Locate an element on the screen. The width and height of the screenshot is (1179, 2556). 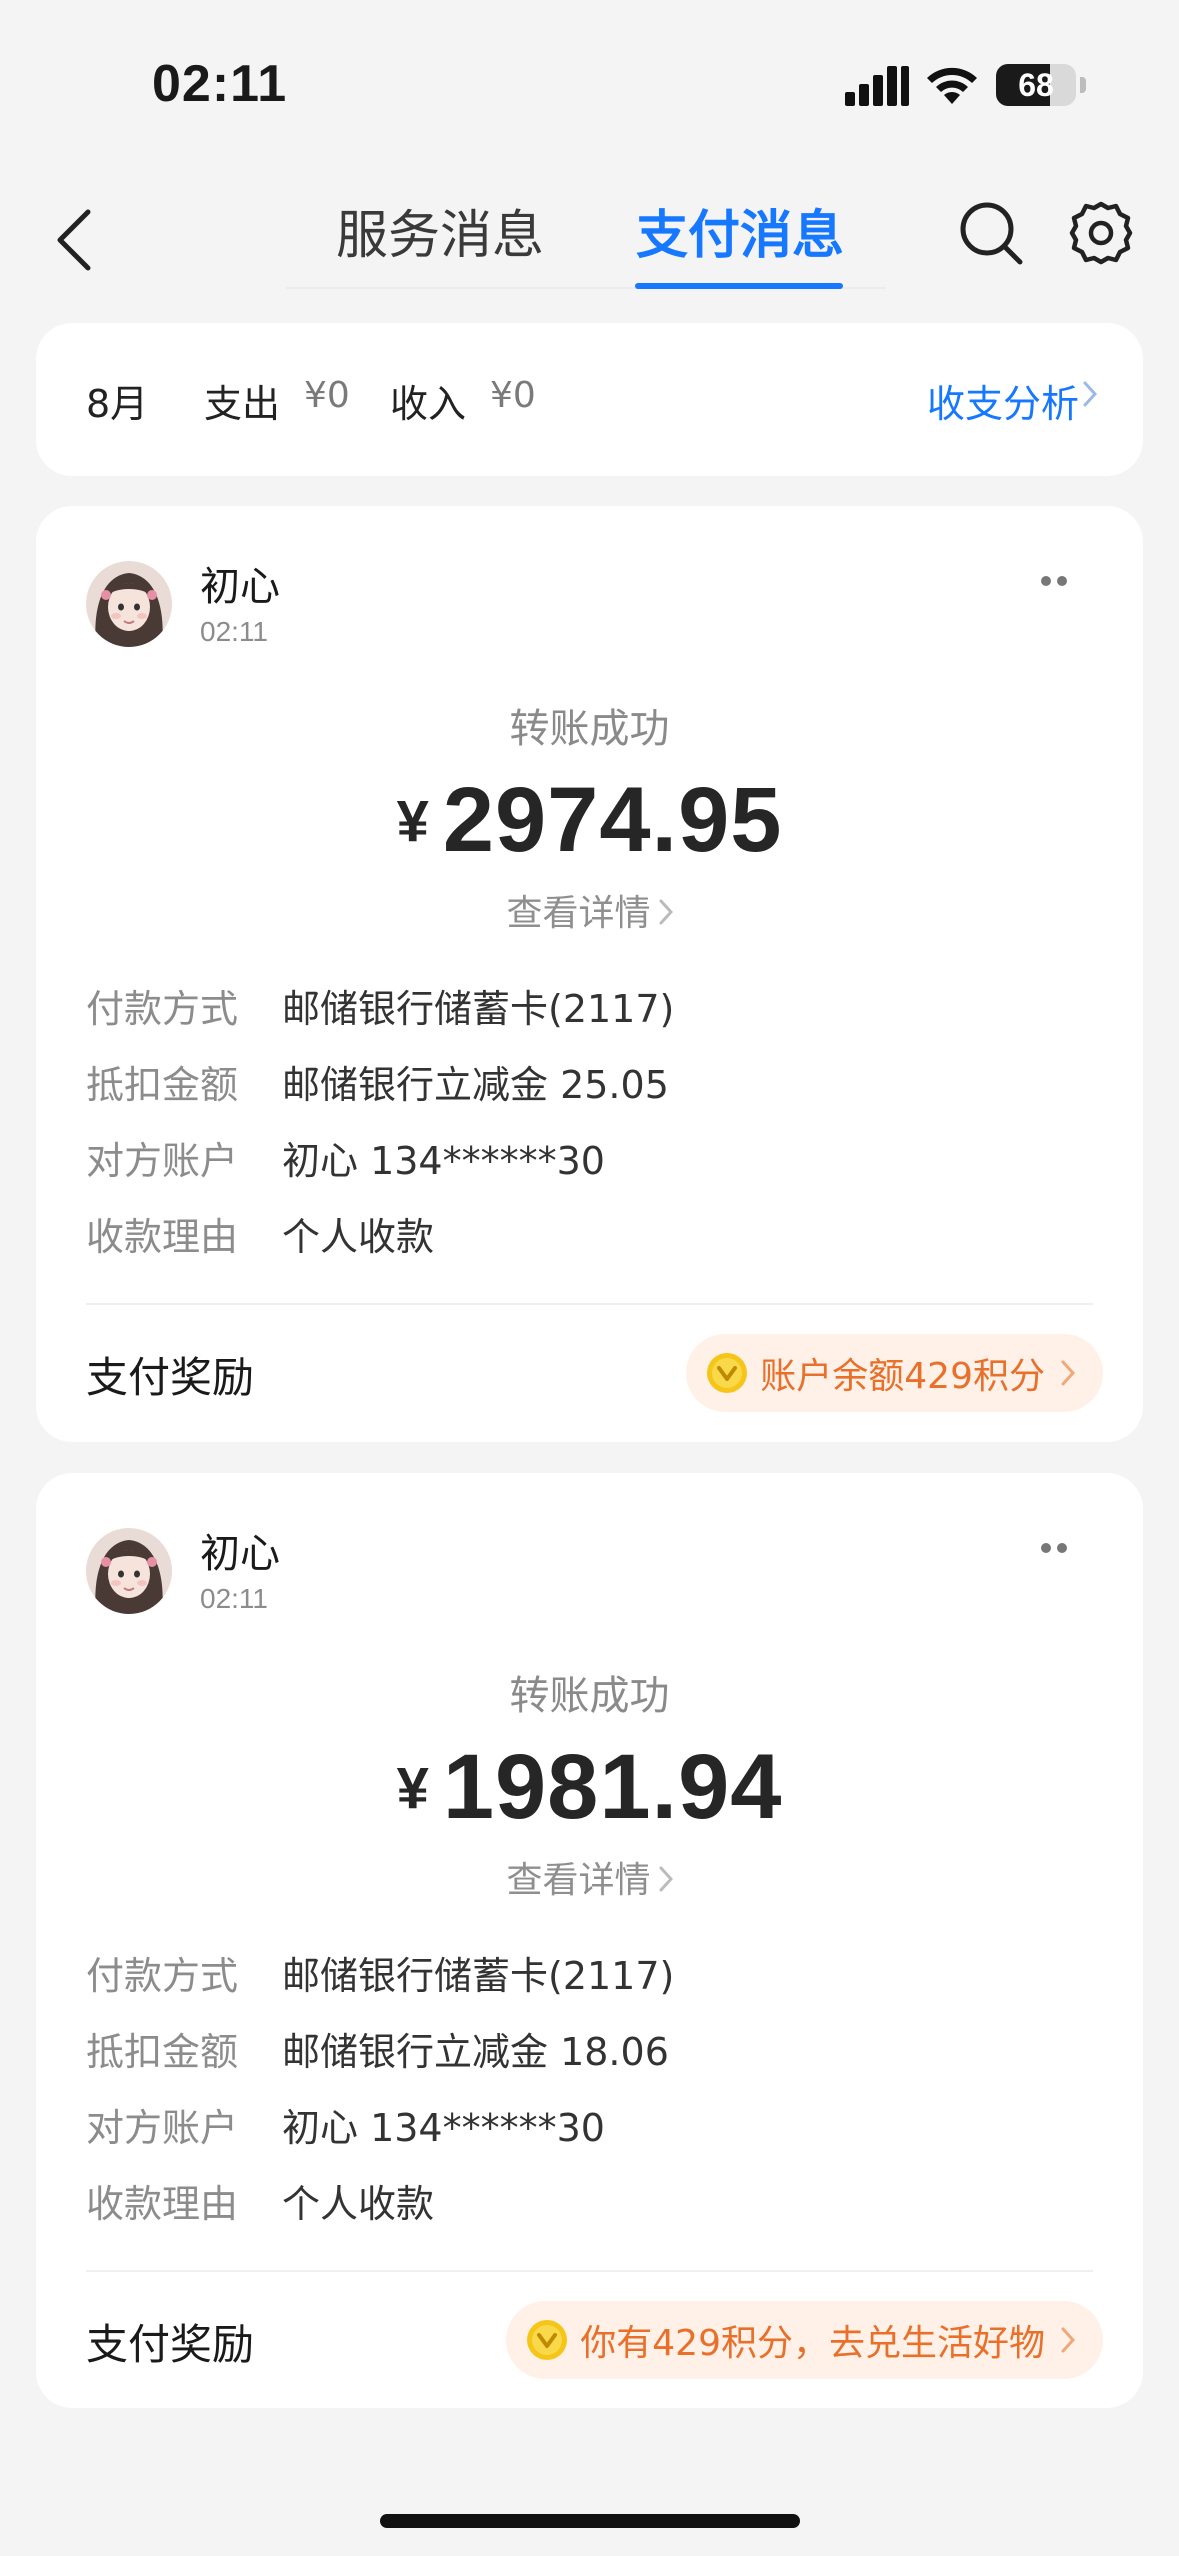
monthly-summary-card: 8月 支出 ¥0 收入 ¥0 收支分析 is located at coordinates (589, 399).